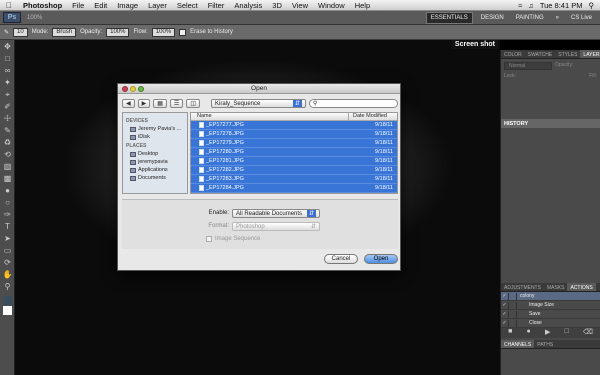  Describe the element at coordinates (125, 89) in the screenshot. I see `close-window-icon` at that location.